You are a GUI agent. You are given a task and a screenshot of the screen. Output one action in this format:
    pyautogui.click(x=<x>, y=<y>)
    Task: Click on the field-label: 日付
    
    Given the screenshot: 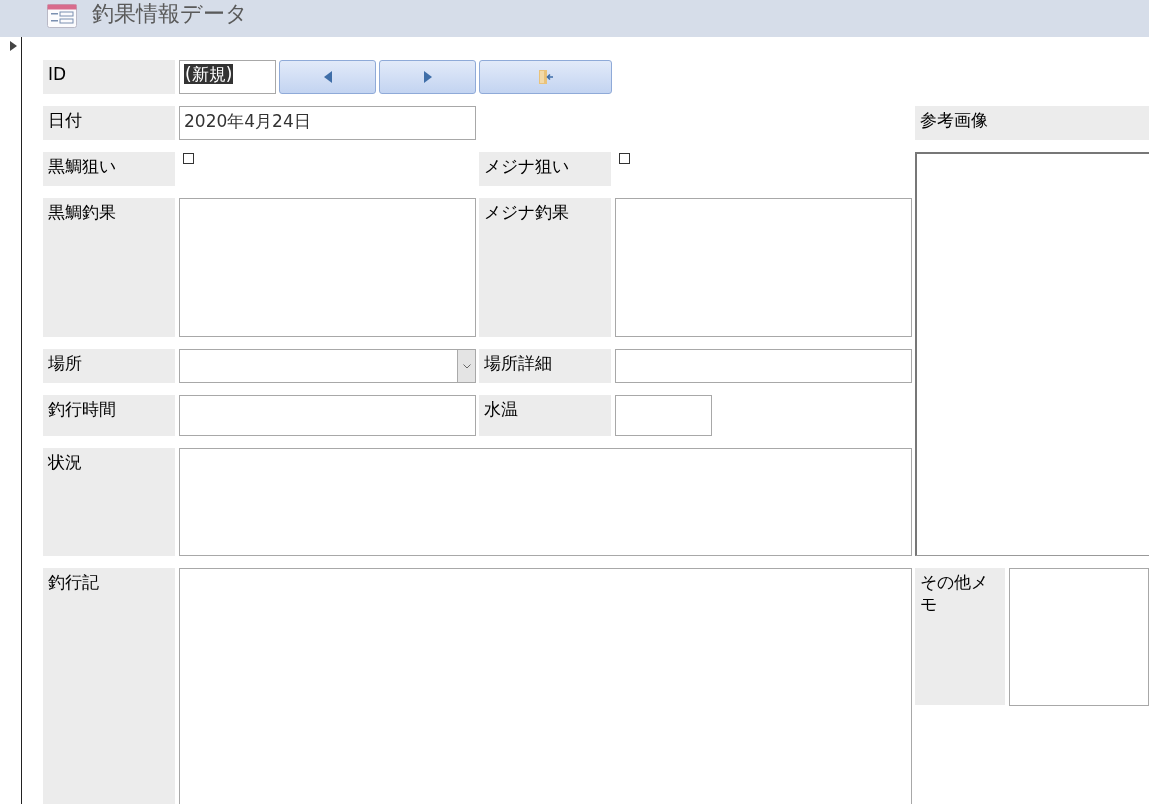 What is the action you would take?
    pyautogui.click(x=109, y=123)
    